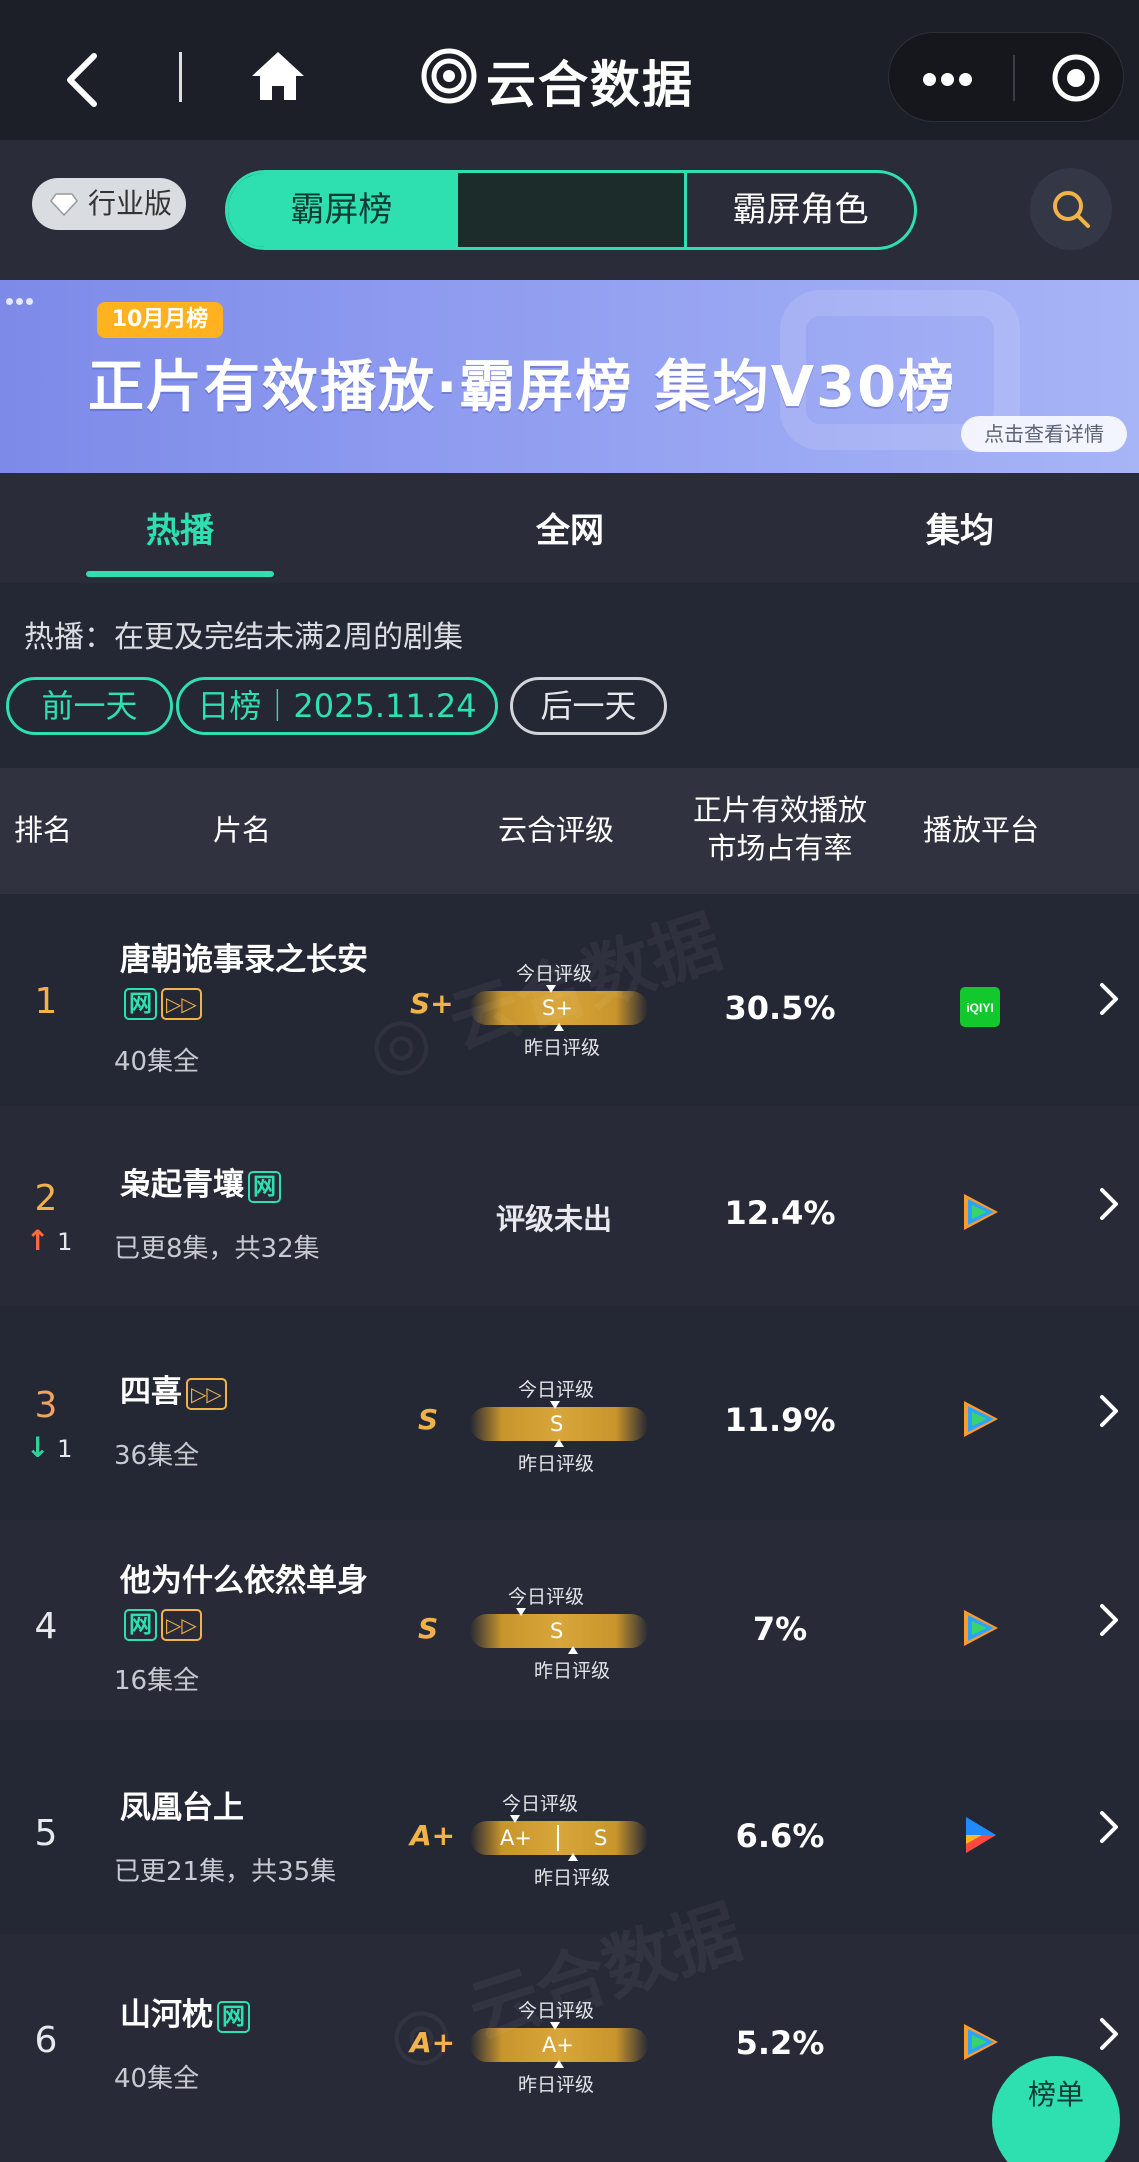 The width and height of the screenshot is (1139, 2162). Describe the element at coordinates (522, 387) in the screenshot. I see `banner-headline: 正片有效播放·霸屏榜 集均V30榜` at that location.